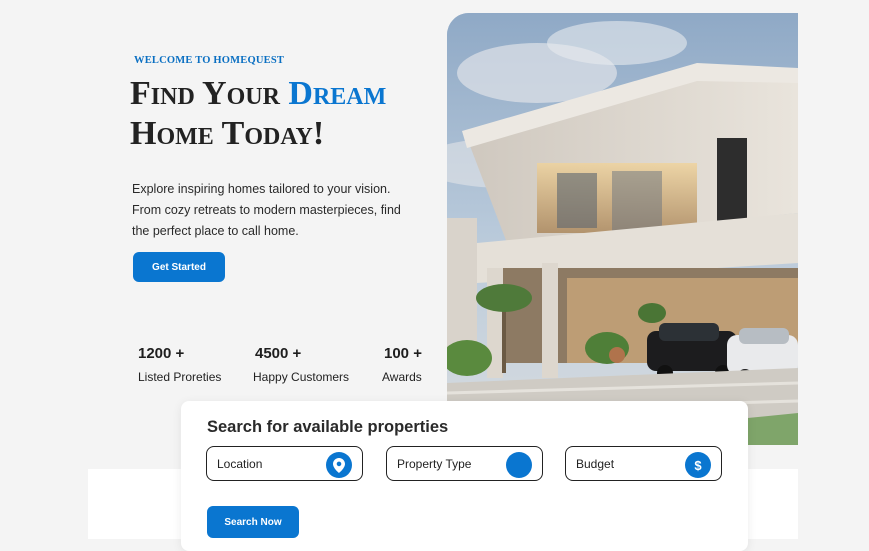  What do you see at coordinates (339, 465) in the screenshot?
I see `map-pin-icon` at bounding box center [339, 465].